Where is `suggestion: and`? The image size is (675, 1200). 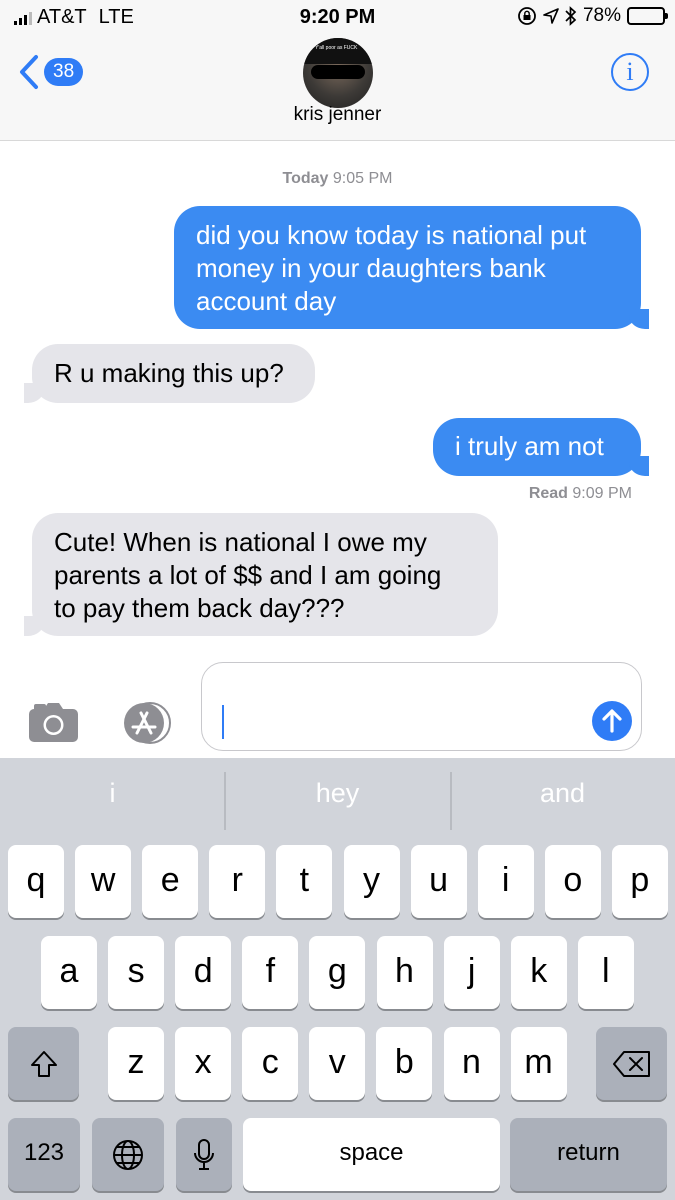 suggestion: and is located at coordinates (562, 794).